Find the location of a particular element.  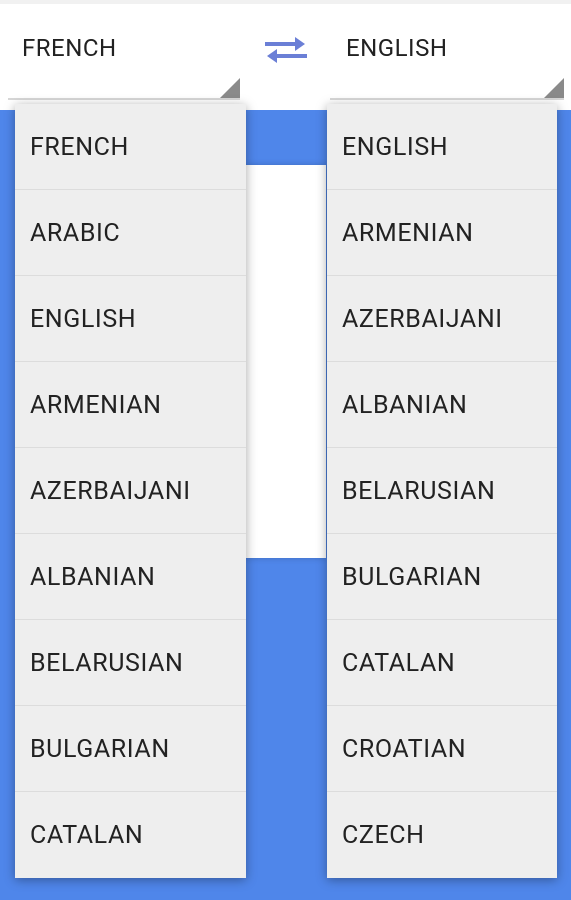

source-language-label: FRENCH is located at coordinates (69, 48).